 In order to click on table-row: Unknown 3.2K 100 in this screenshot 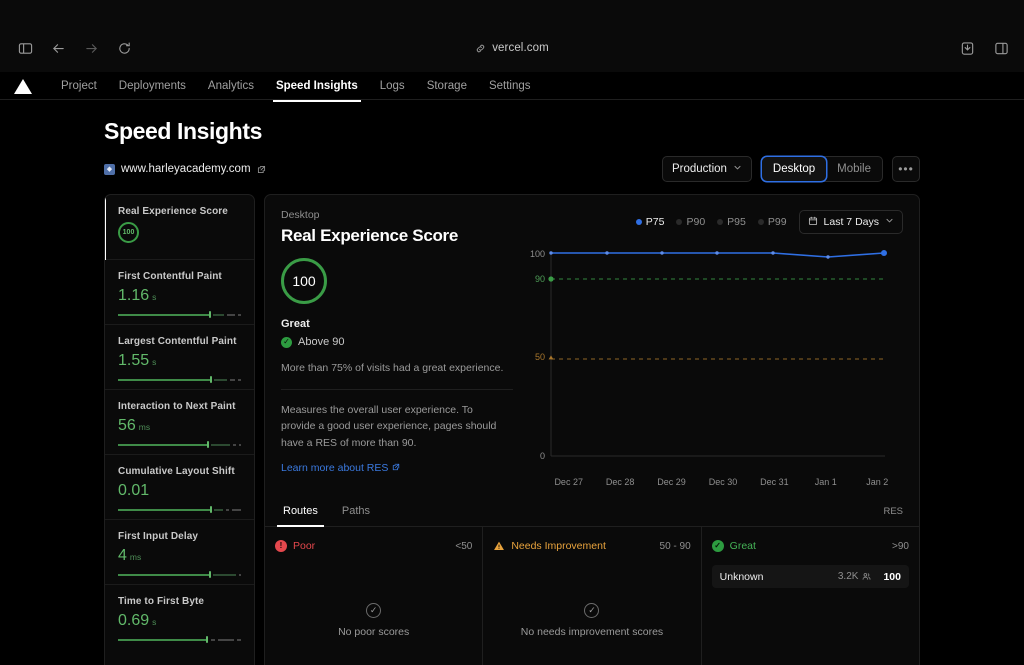, I will do `click(810, 576)`.